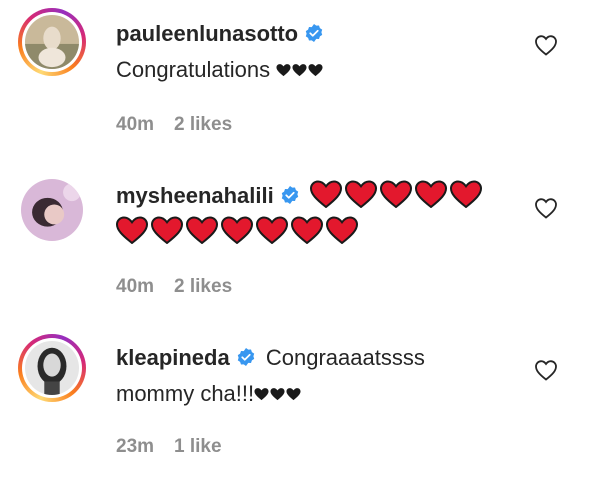 The width and height of the screenshot is (600, 478). Describe the element at coordinates (135, 446) in the screenshot. I see `comment-time: 23m` at that location.